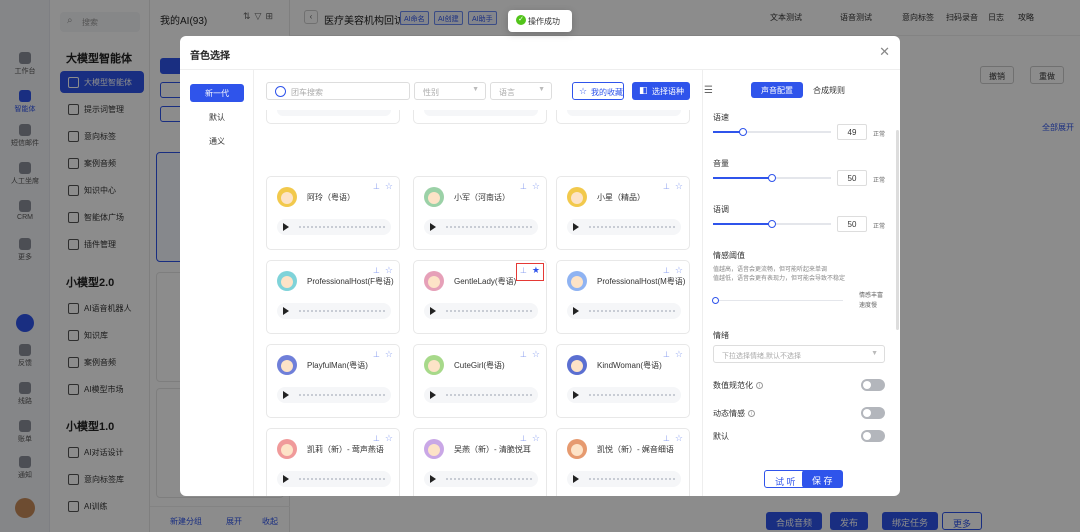 This screenshot has height=532, width=1080. Describe the element at coordinates (661, 91) in the screenshot. I see `select-language-button: 选择语种` at that location.